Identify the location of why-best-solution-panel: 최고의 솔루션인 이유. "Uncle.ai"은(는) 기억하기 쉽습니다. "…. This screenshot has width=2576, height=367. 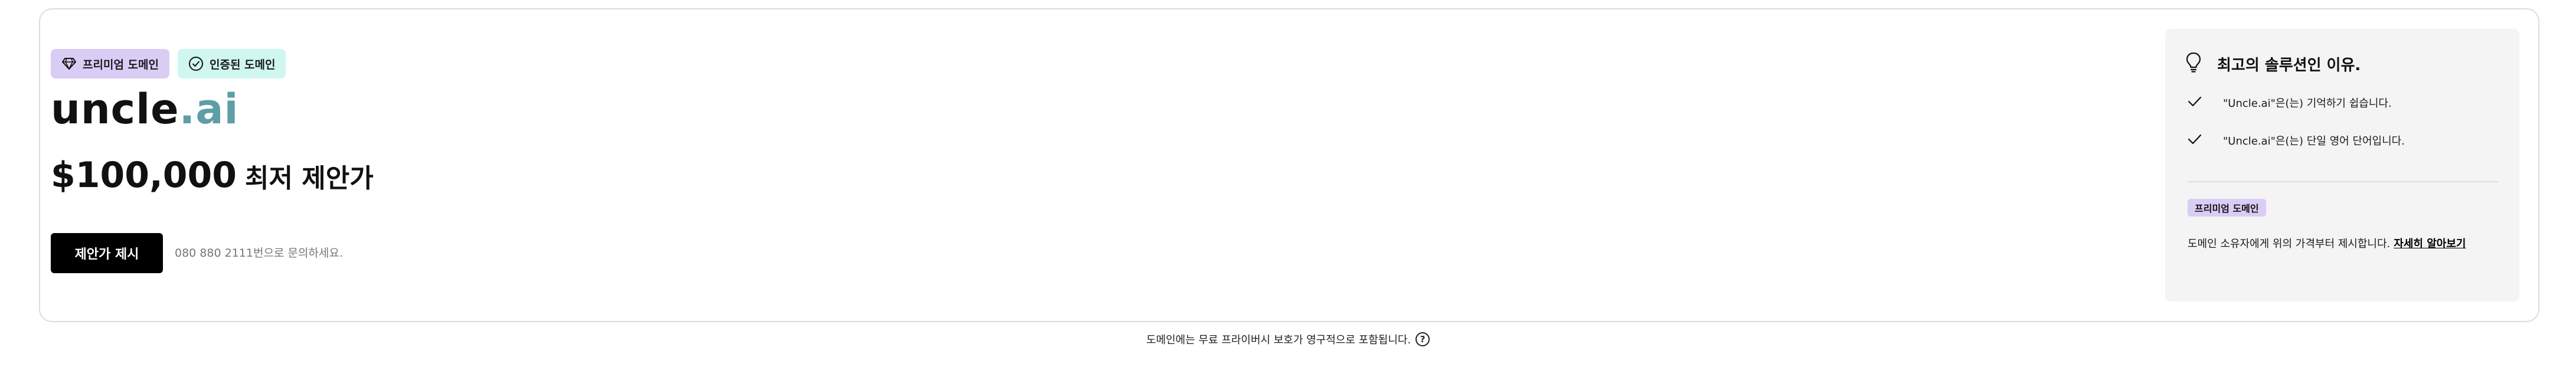
(2342, 165).